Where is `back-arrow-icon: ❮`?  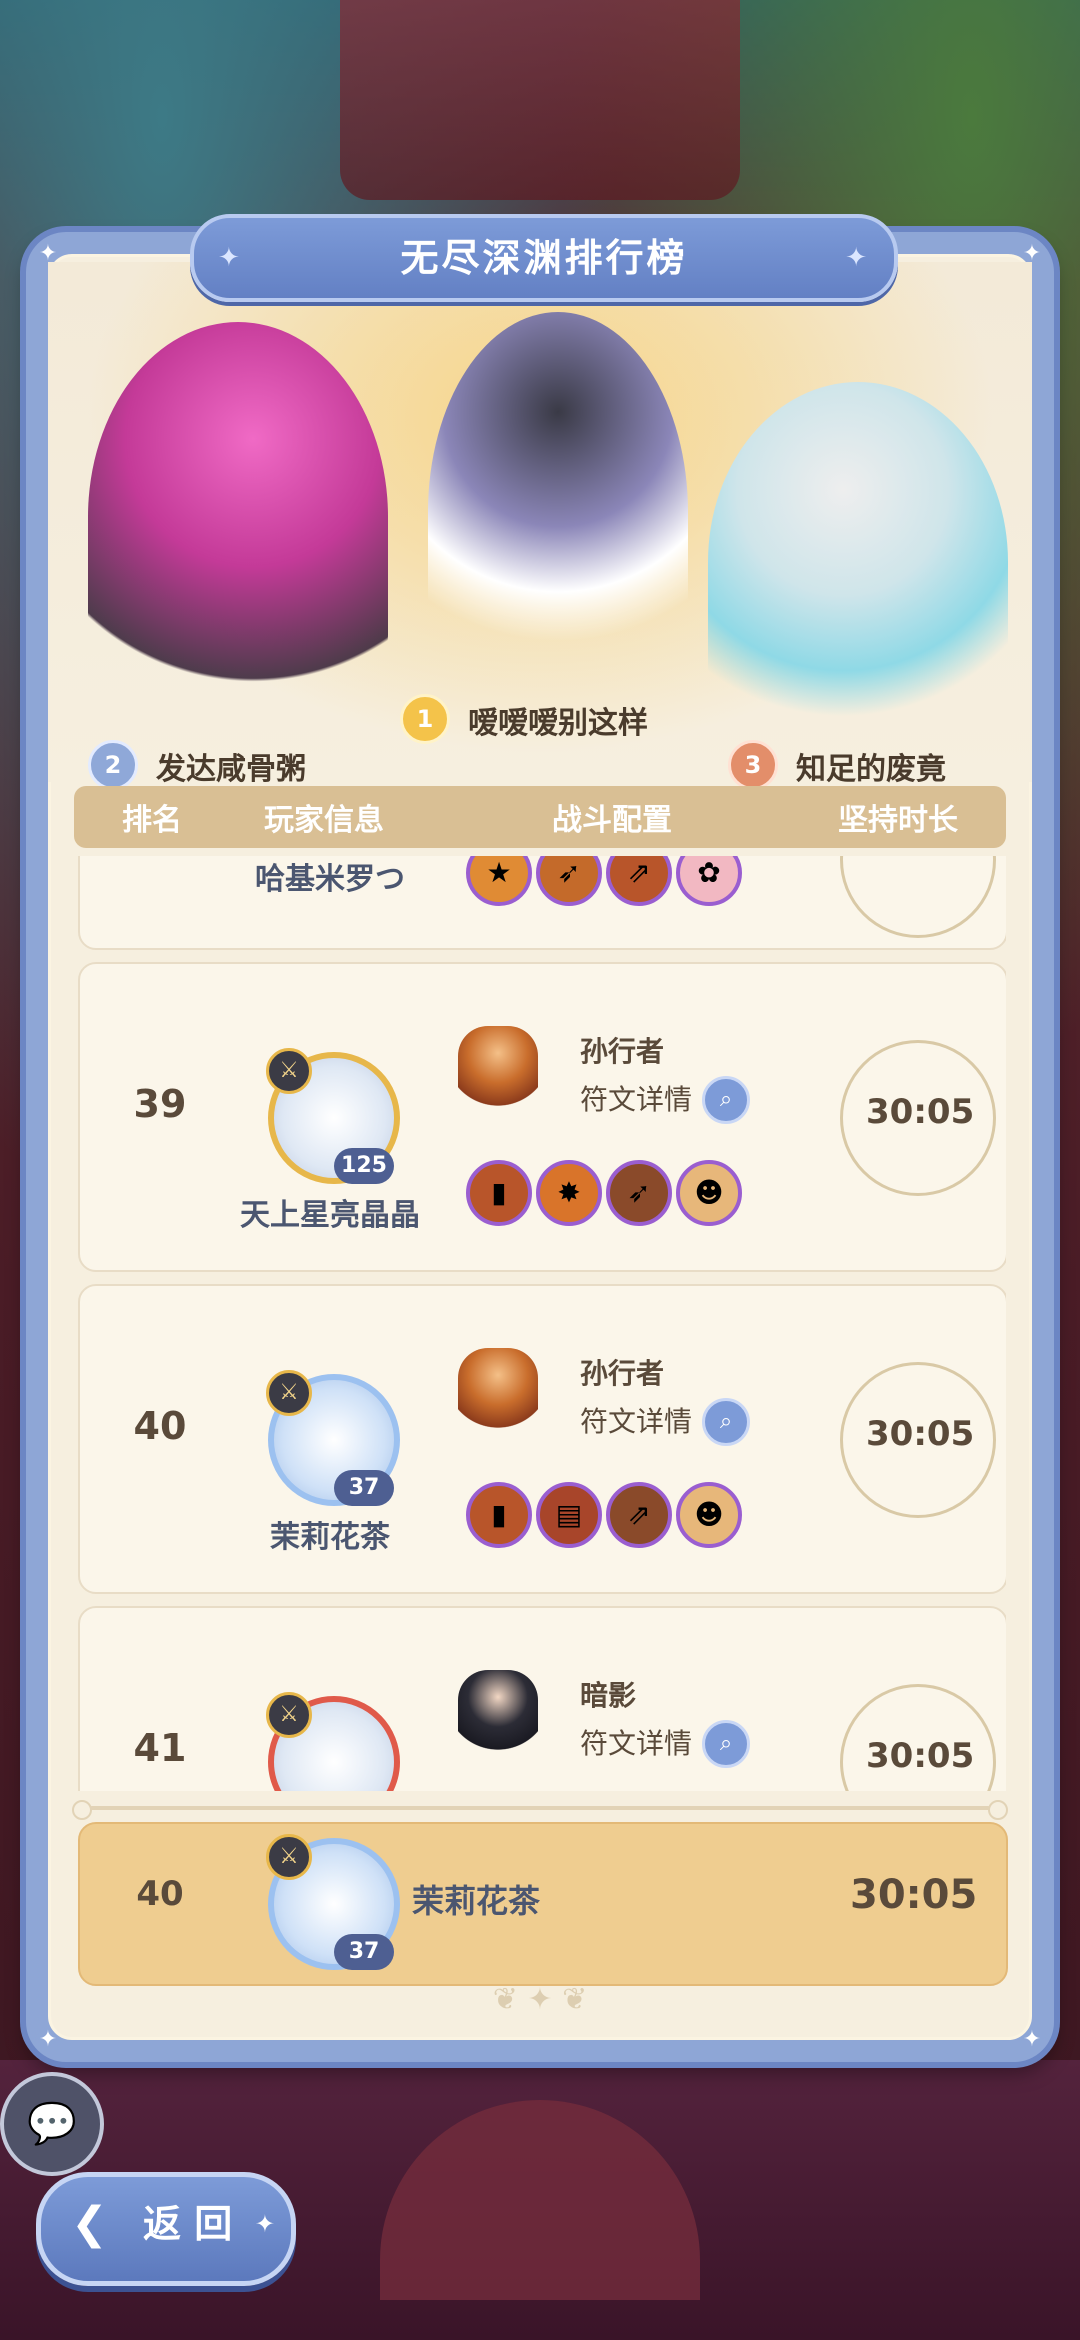 back-arrow-icon: ❮ is located at coordinates (89, 2223).